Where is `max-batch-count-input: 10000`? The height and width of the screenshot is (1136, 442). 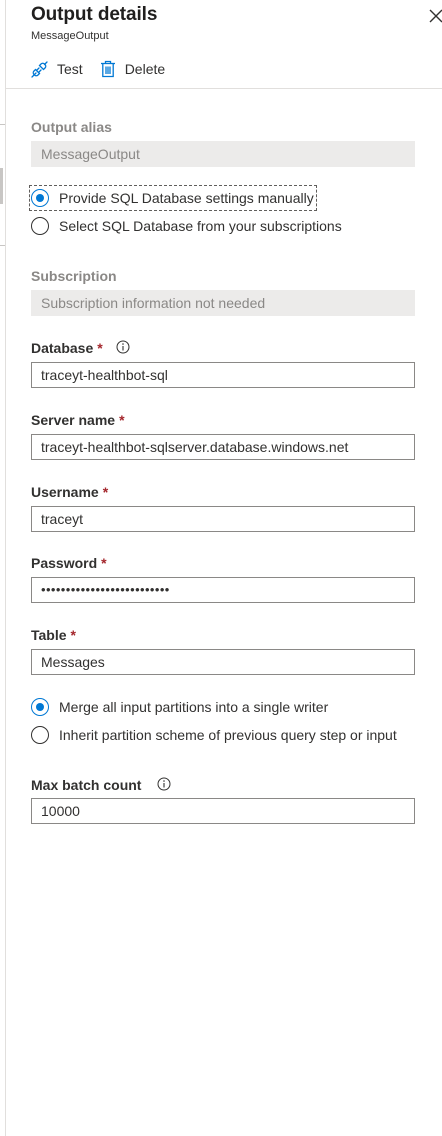
max-batch-count-input: 10000 is located at coordinates (223, 811).